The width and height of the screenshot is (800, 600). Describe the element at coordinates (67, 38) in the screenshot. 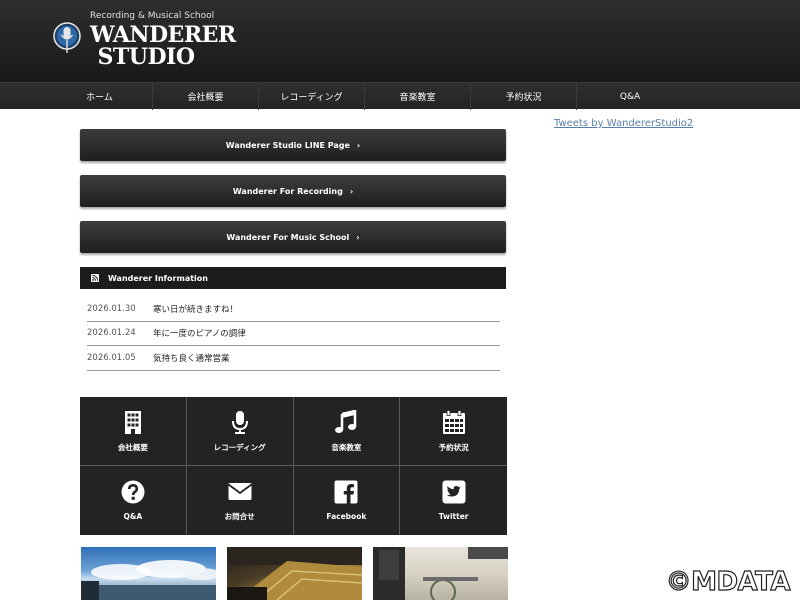

I see `microphone-logo-icon` at that location.